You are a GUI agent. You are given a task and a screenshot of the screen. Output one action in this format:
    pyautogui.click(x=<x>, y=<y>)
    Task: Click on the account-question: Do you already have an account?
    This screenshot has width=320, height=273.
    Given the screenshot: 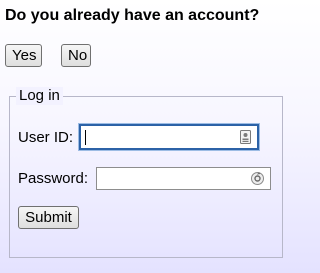 What is the action you would take?
    pyautogui.click(x=132, y=15)
    